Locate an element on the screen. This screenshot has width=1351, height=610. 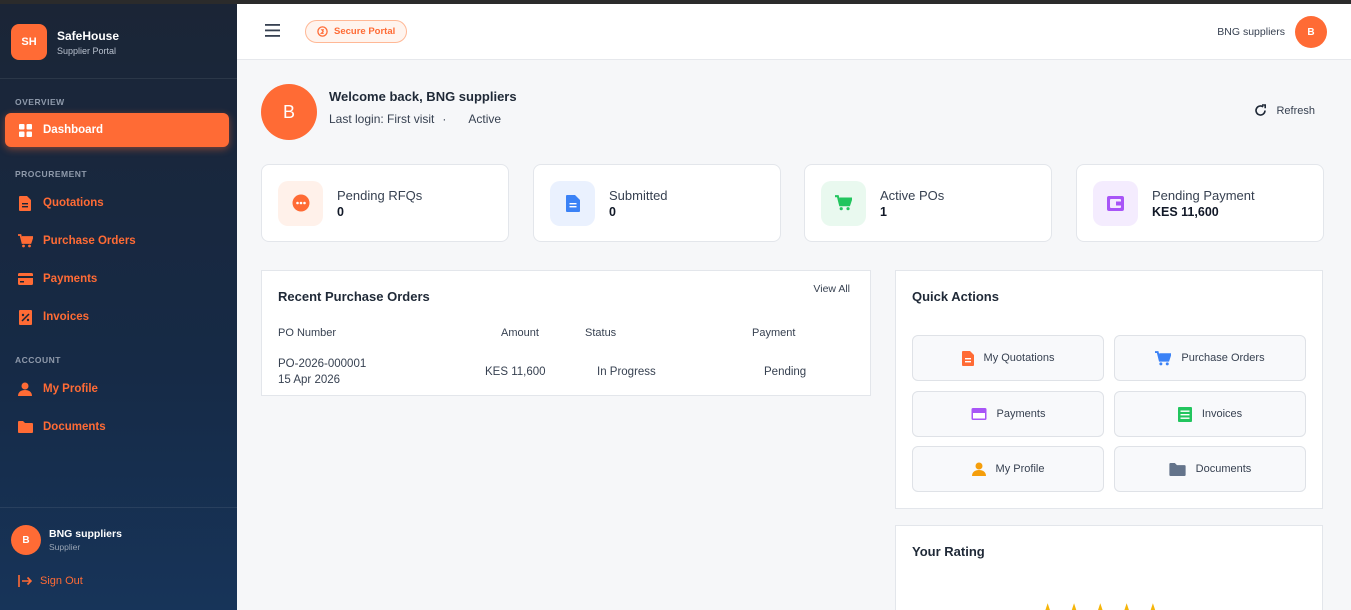
sidebar-item-label: Dashboard is located at coordinates (73, 130).